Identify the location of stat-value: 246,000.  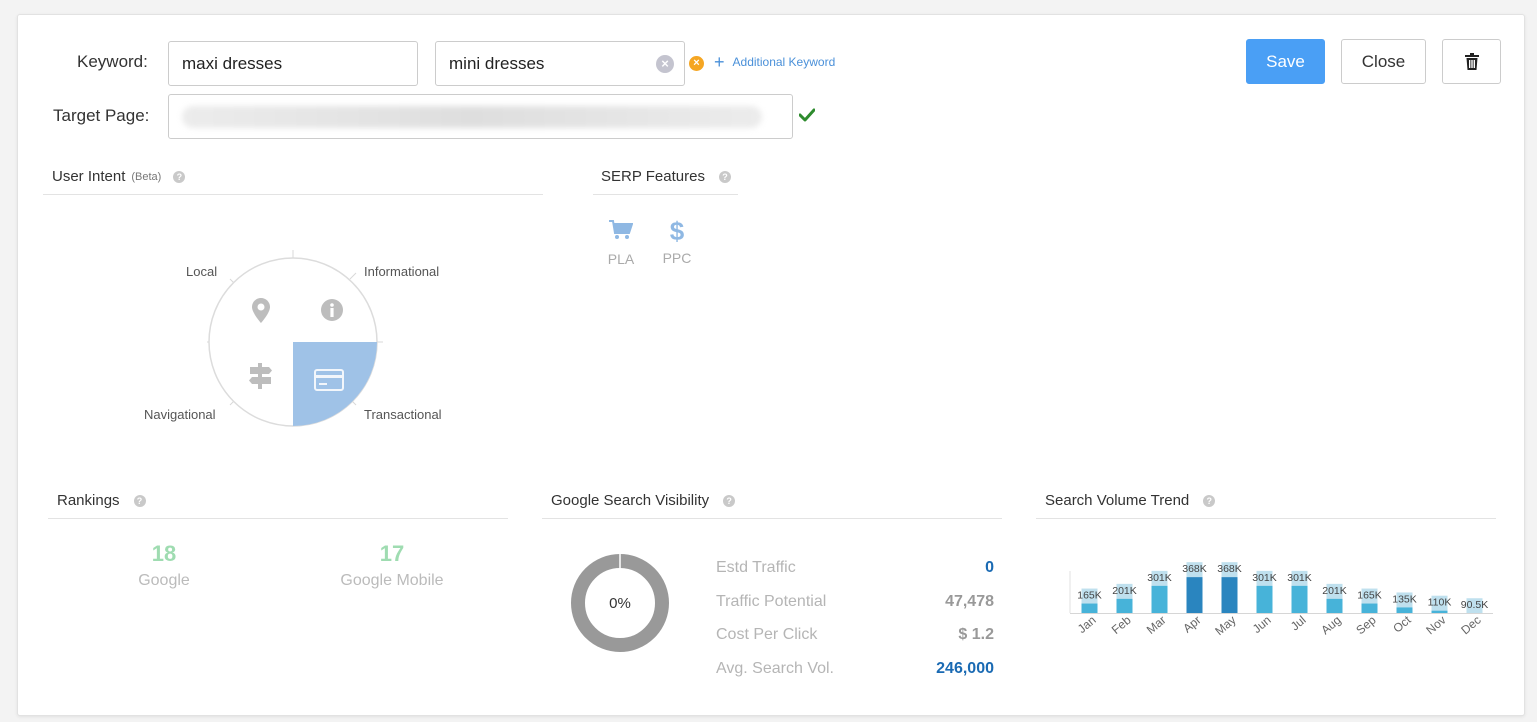
(965, 668).